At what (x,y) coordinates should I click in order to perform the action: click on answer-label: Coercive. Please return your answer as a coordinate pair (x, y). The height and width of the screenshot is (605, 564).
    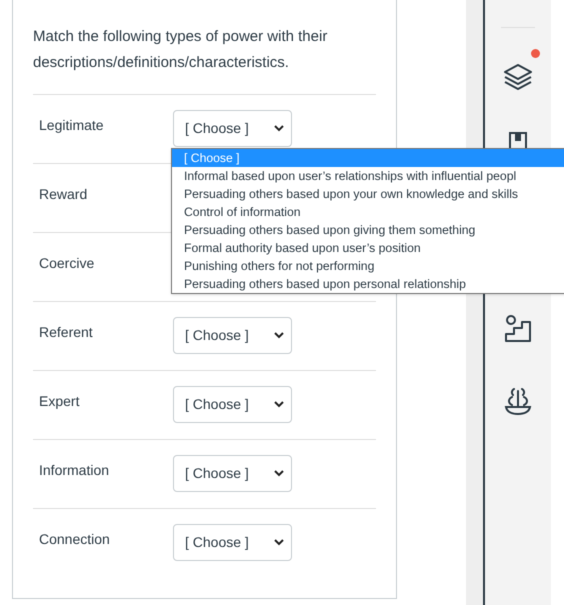
    Looking at the image, I should click on (67, 263).